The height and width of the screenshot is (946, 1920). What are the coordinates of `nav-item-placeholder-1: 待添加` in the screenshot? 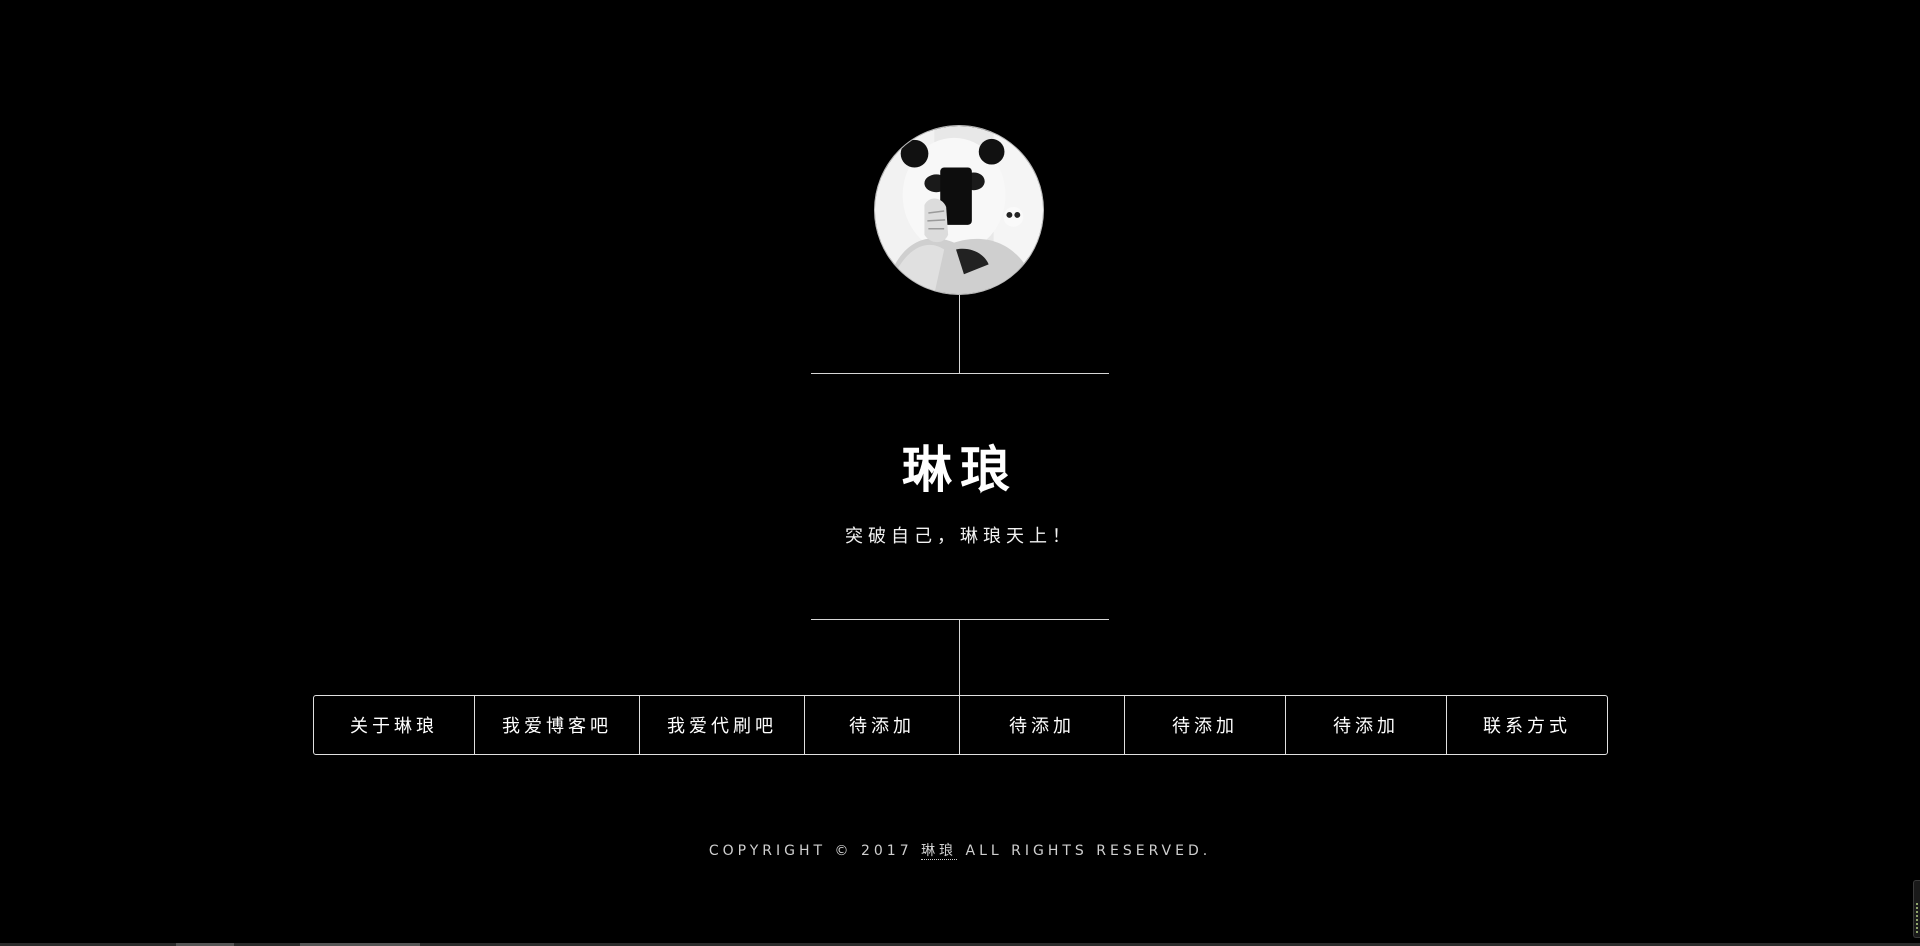 It's located at (882, 725).